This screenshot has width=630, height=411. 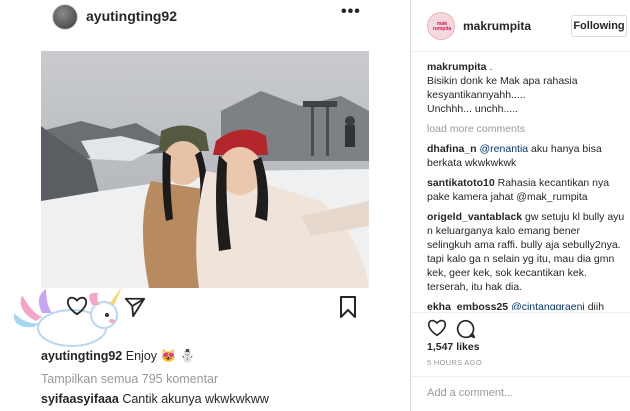 What do you see at coordinates (454, 362) in the screenshot?
I see `post-timestamp: 5 HOURS AGO` at bounding box center [454, 362].